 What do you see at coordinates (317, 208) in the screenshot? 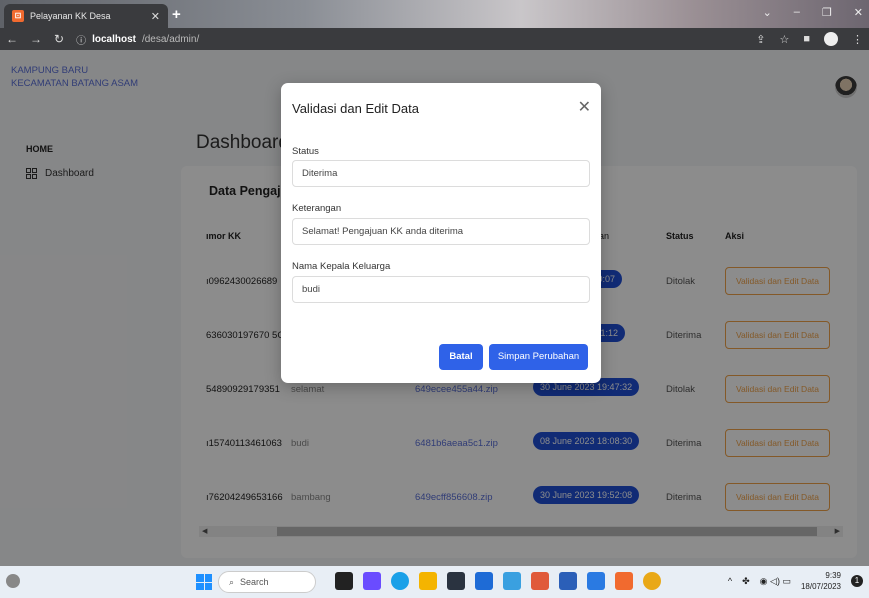
I see `keterangan-label: Keterangan` at bounding box center [317, 208].